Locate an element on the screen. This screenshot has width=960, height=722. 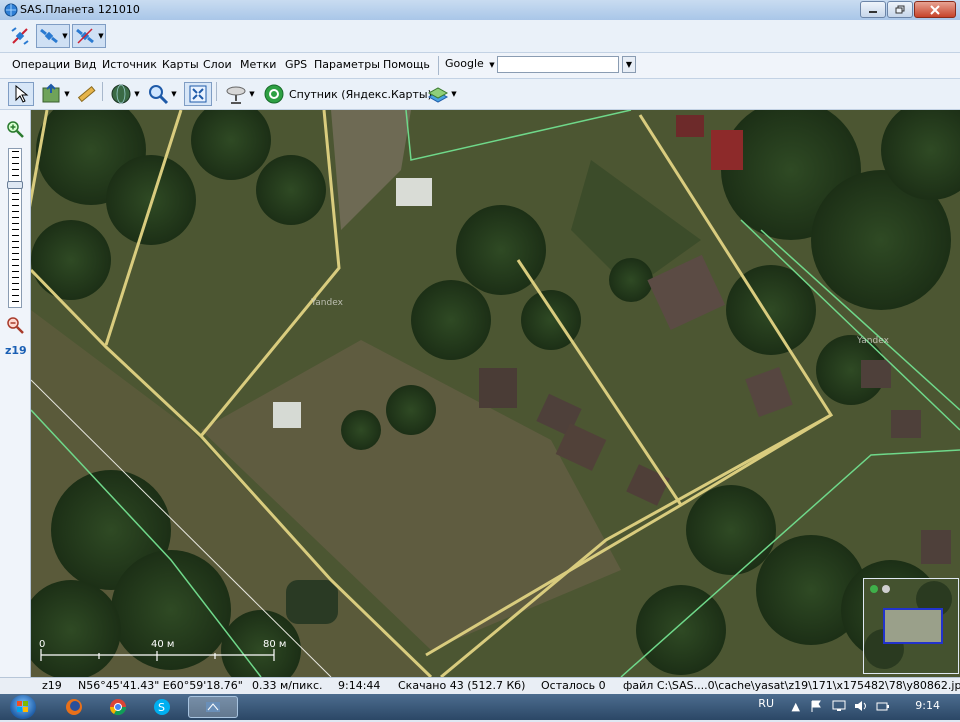
menu-marks: Метки is located at coordinates (258, 64).